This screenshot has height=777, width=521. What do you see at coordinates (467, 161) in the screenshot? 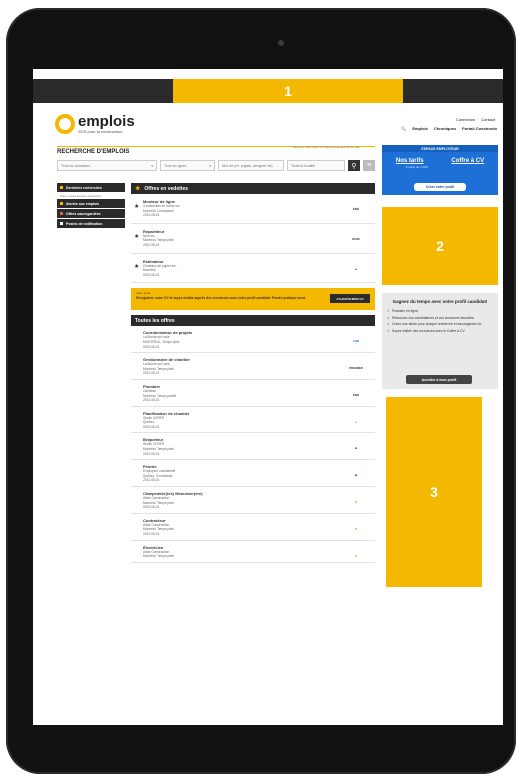
I see `cv-vault-link: Coffre à CV` at bounding box center [467, 161].